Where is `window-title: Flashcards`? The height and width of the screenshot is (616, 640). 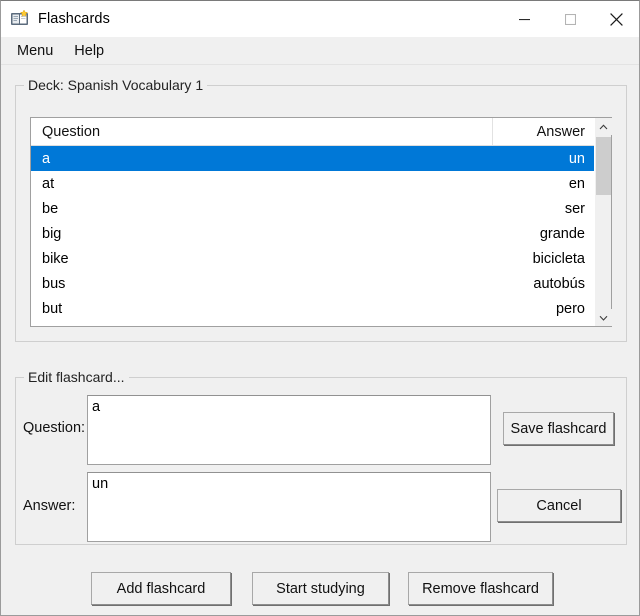
window-title: Flashcards is located at coordinates (74, 19).